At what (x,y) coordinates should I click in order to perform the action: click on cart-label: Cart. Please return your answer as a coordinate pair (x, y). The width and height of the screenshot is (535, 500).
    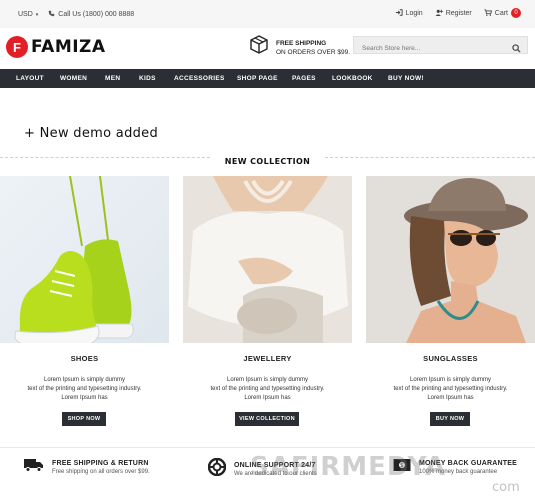
    Looking at the image, I should click on (501, 13).